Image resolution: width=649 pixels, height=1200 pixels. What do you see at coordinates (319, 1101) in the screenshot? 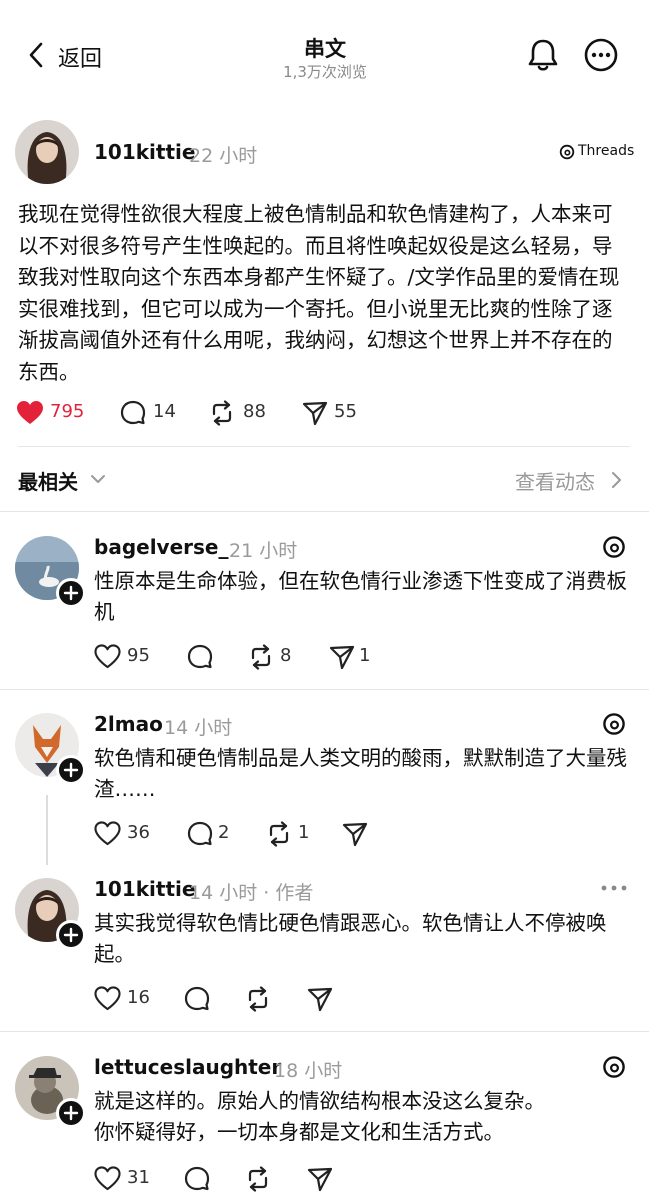
I see `reply-body-line: 就是这样的。原始人的情欲结构根本没这么复杂。` at bounding box center [319, 1101].